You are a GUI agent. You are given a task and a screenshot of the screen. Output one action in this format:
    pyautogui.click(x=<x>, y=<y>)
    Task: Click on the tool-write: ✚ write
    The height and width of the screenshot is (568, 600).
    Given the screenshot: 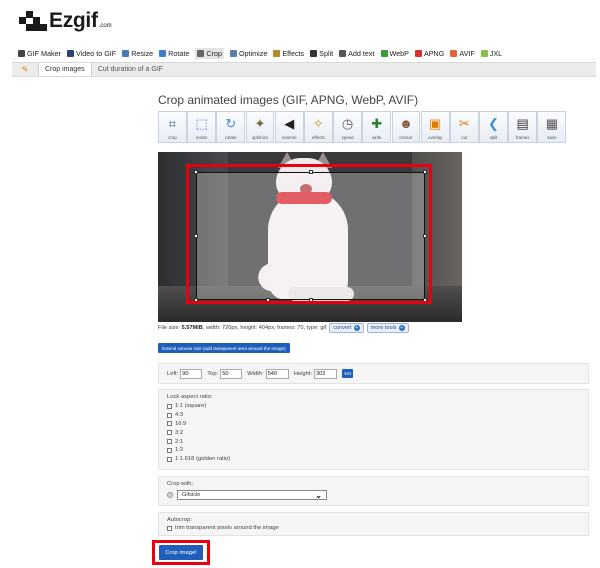 What is the action you would take?
    pyautogui.click(x=377, y=127)
    